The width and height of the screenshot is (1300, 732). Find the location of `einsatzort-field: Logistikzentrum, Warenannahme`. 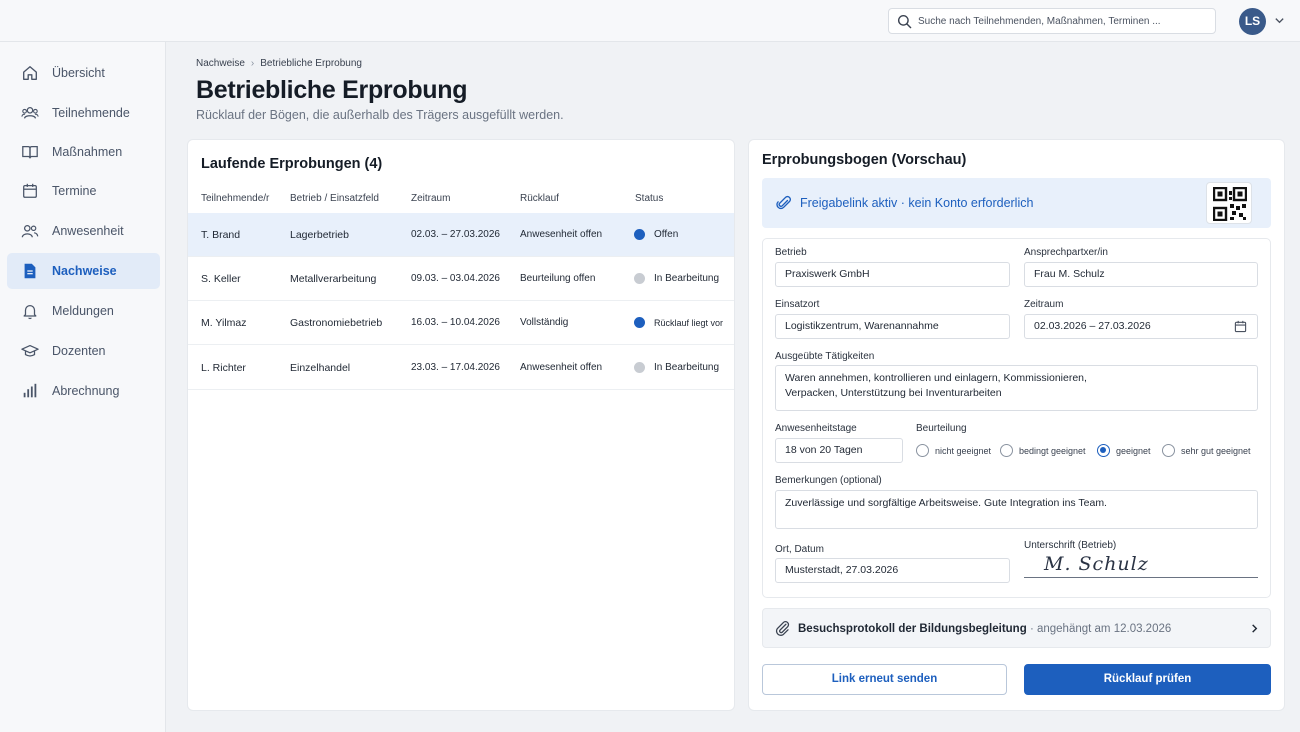

einsatzort-field: Logistikzentrum, Warenannahme is located at coordinates (892, 326).